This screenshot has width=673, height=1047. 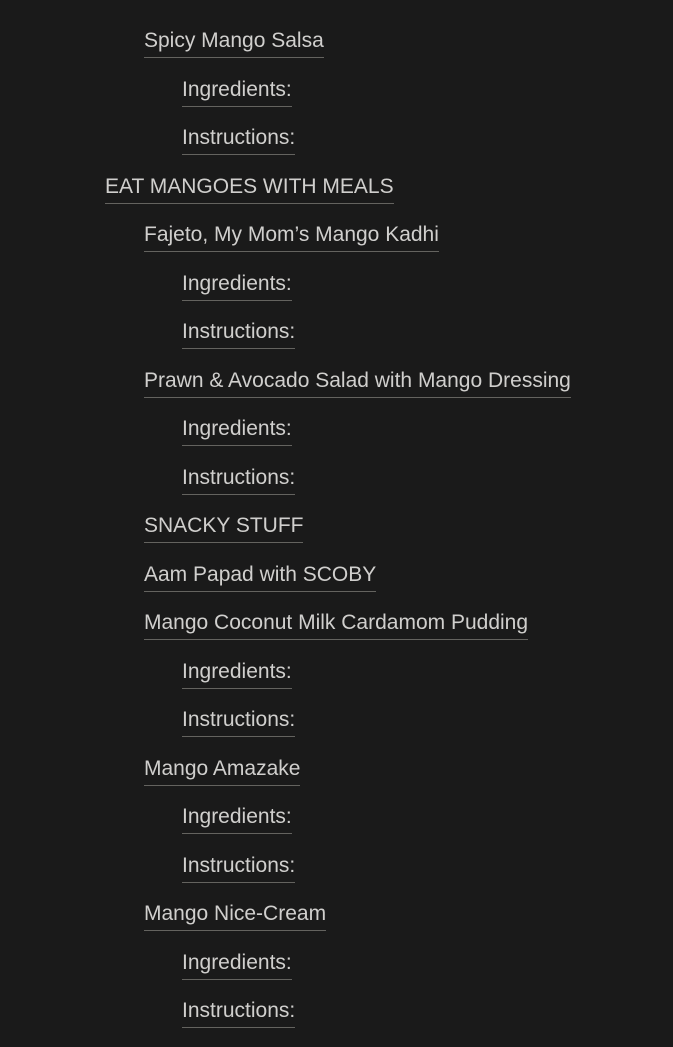 I want to click on outline-link-recipe-title: Mango Coconut Milk Cardamom Pudding, so click(x=336, y=625).